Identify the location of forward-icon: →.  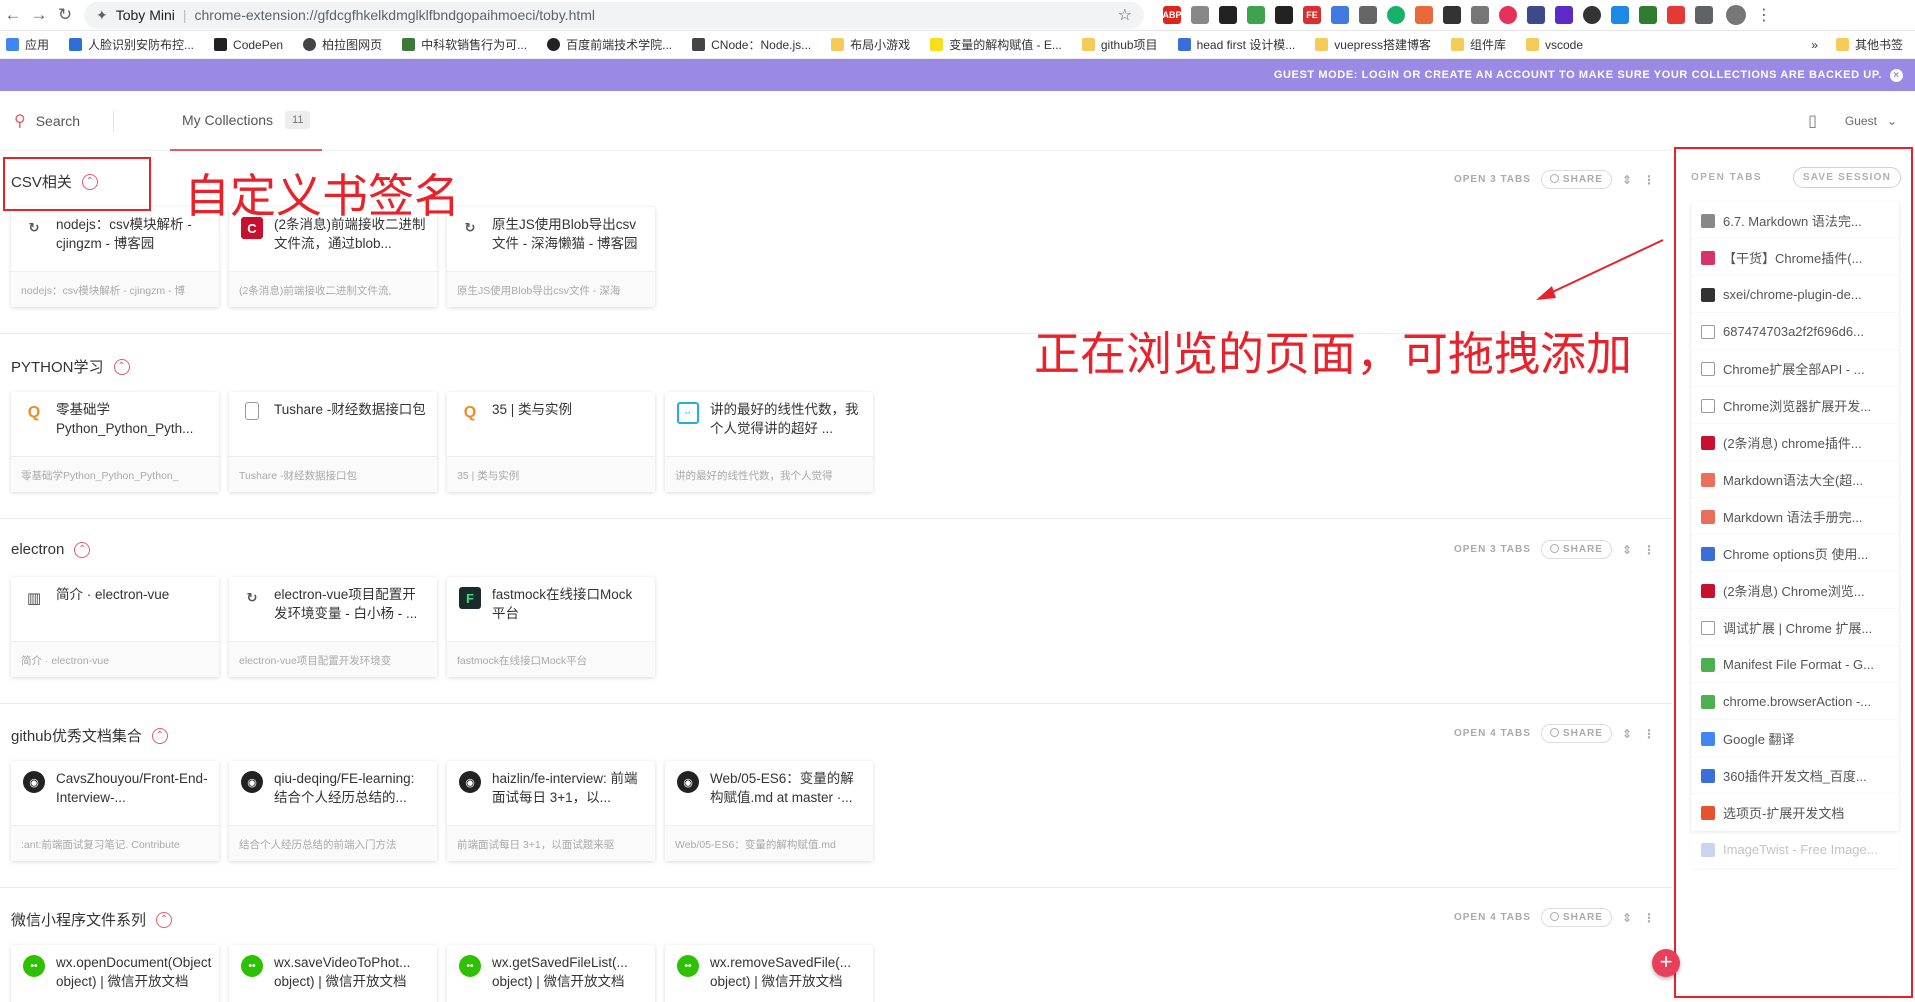
(39, 15).